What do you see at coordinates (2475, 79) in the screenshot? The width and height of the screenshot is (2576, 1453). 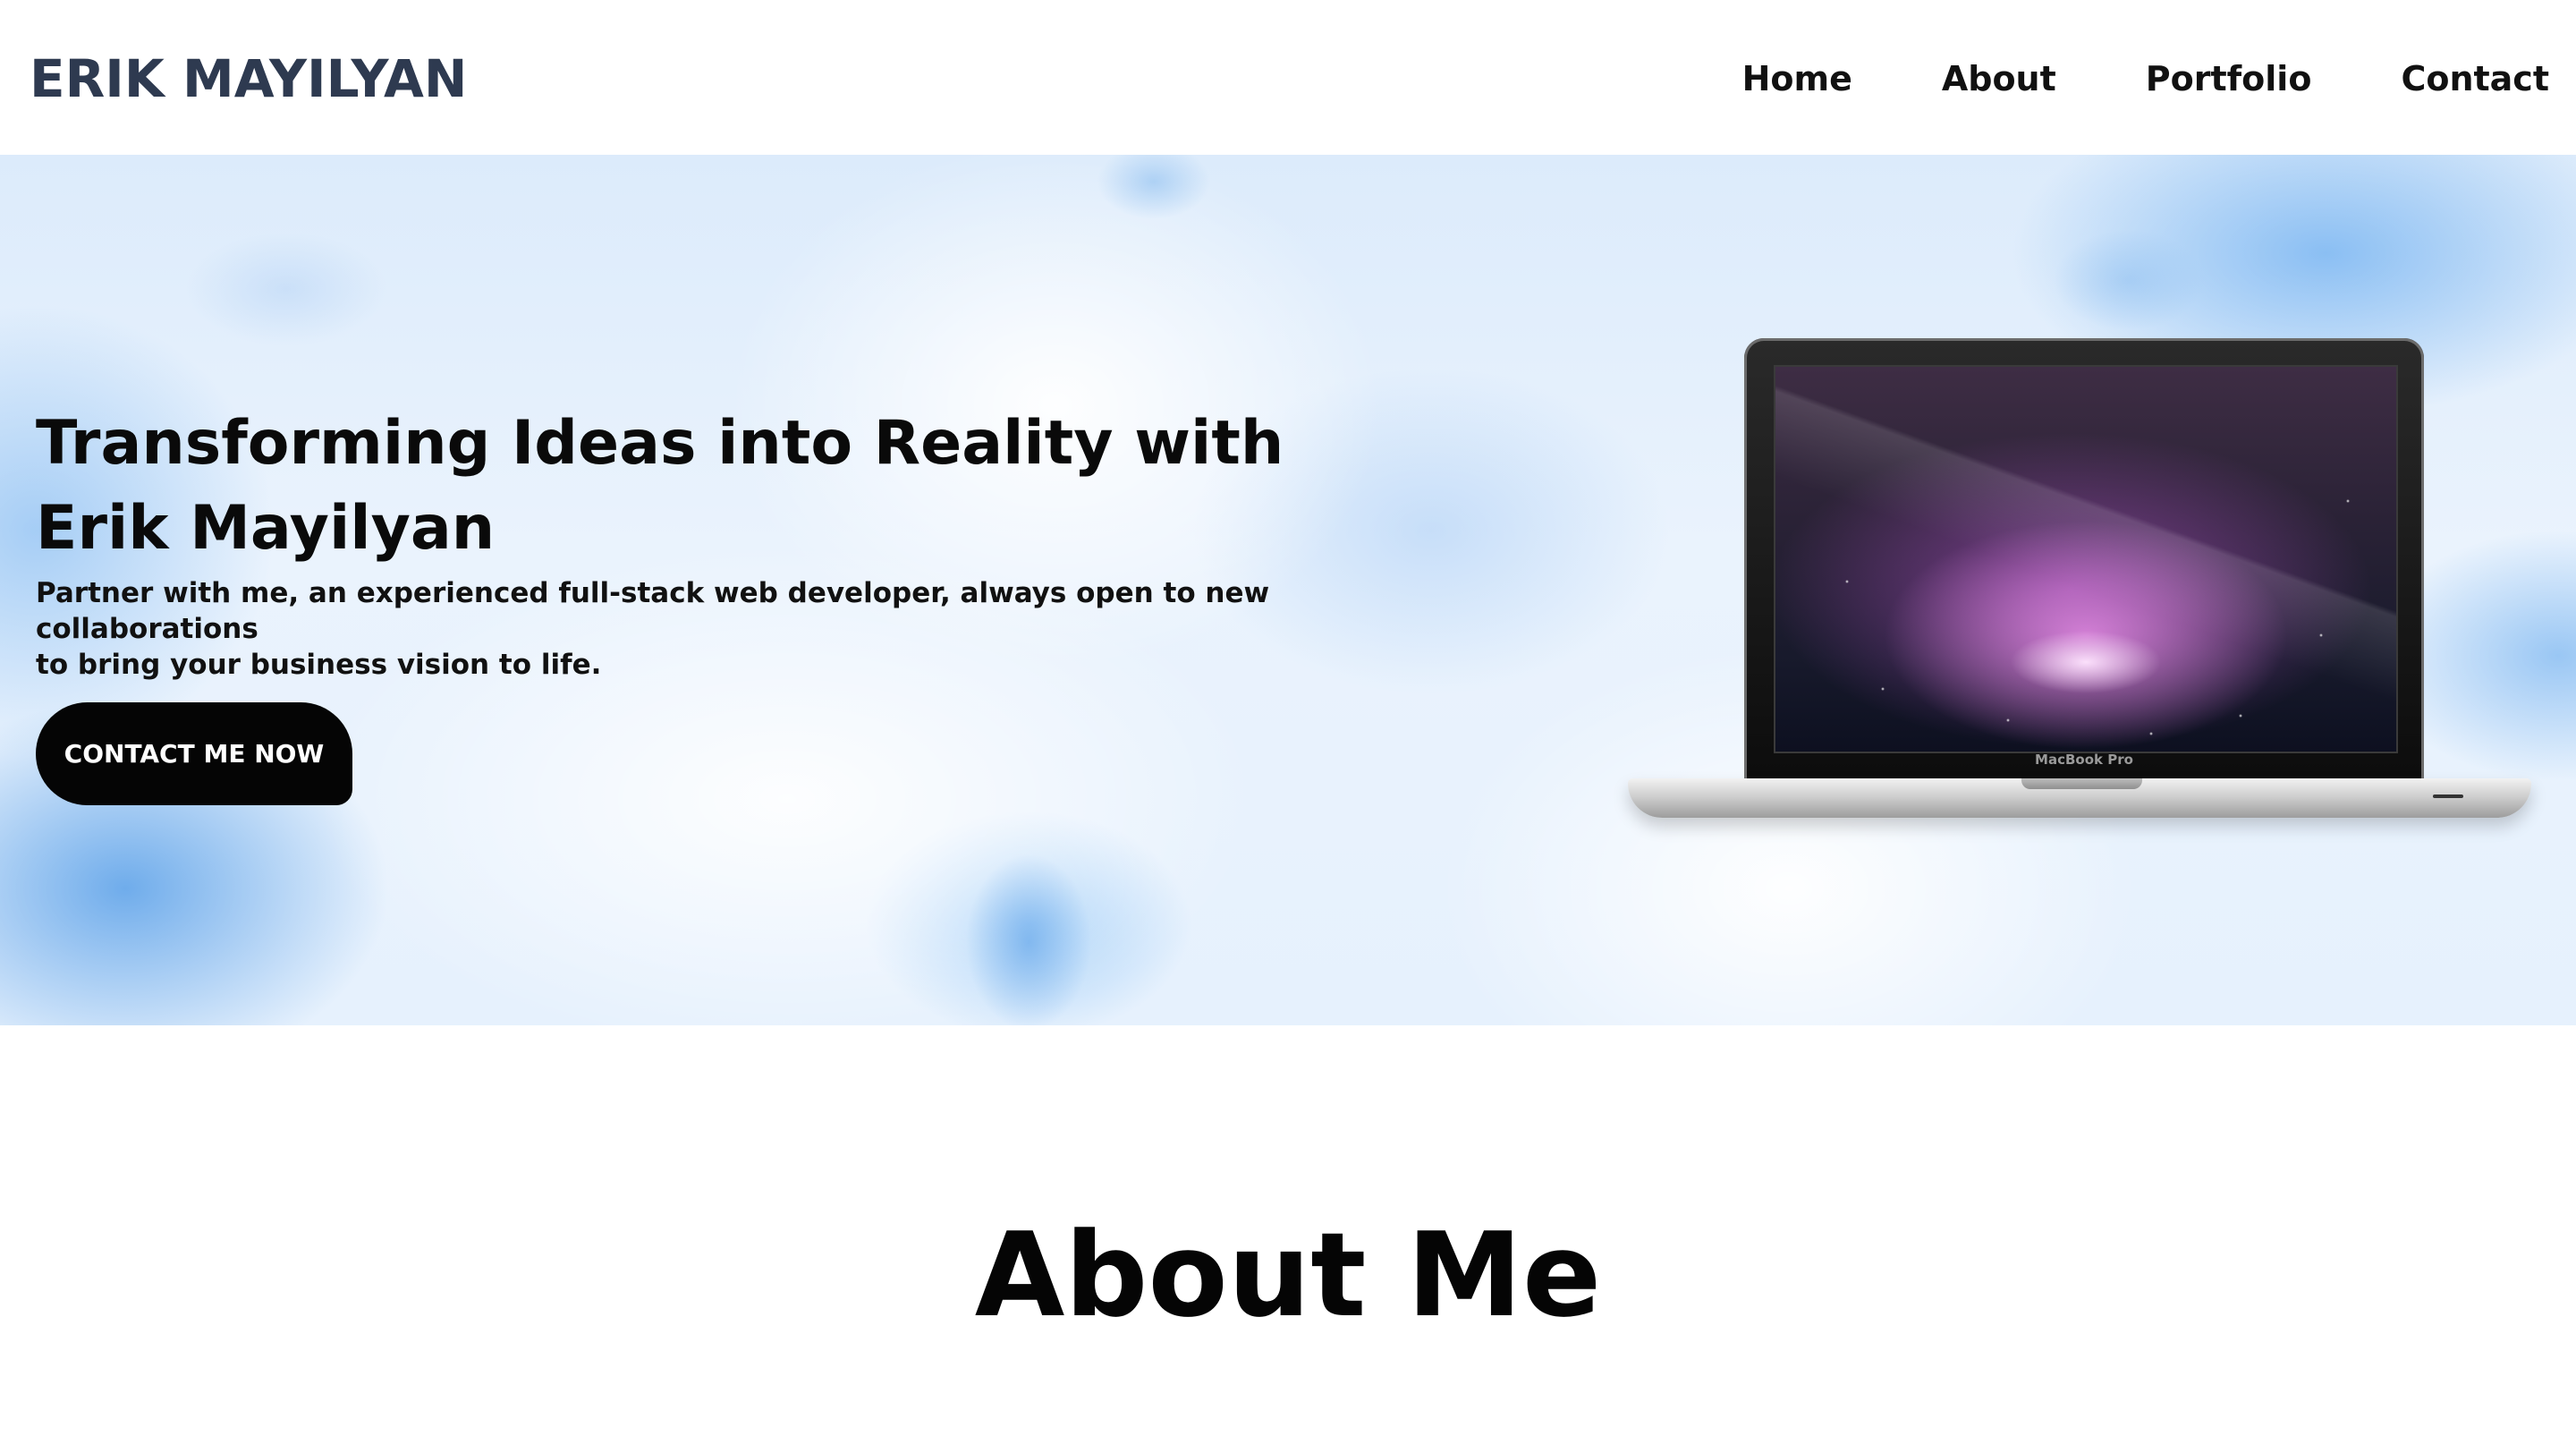 I see `nav-contact-link: Contact` at bounding box center [2475, 79].